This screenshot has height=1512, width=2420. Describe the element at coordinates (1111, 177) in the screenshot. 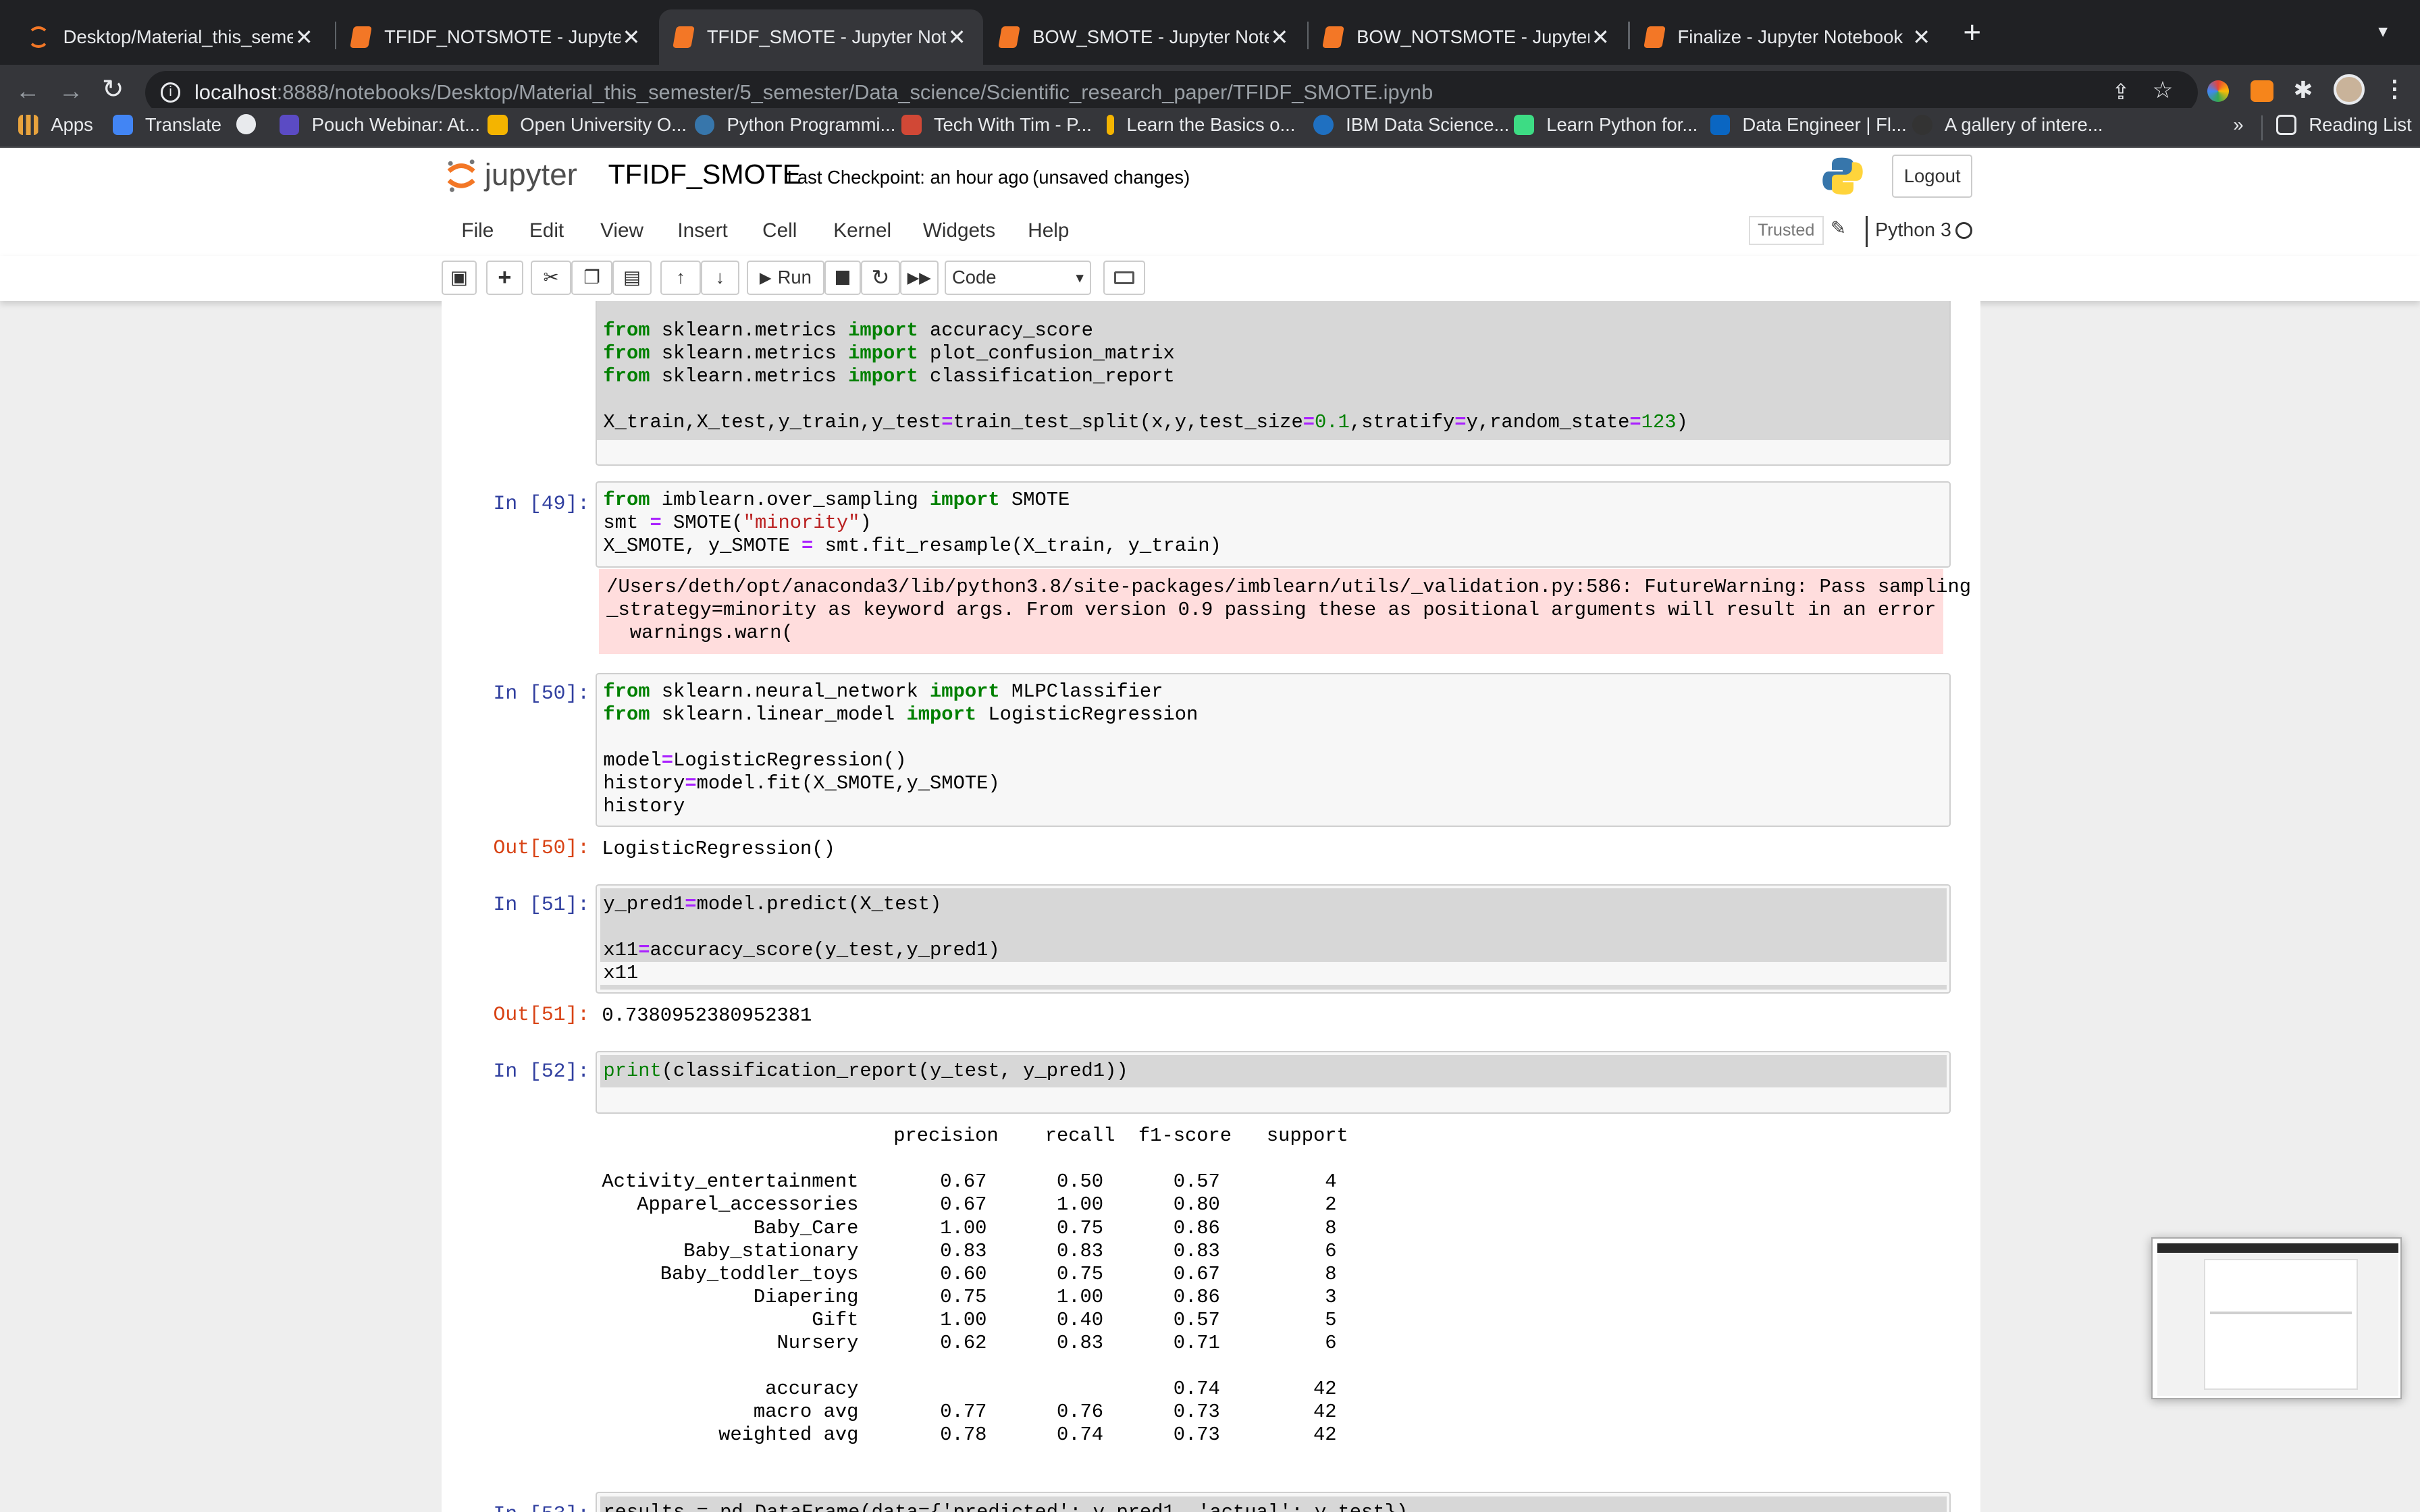

I see `unsaved-status: (unsaved changes)` at that location.